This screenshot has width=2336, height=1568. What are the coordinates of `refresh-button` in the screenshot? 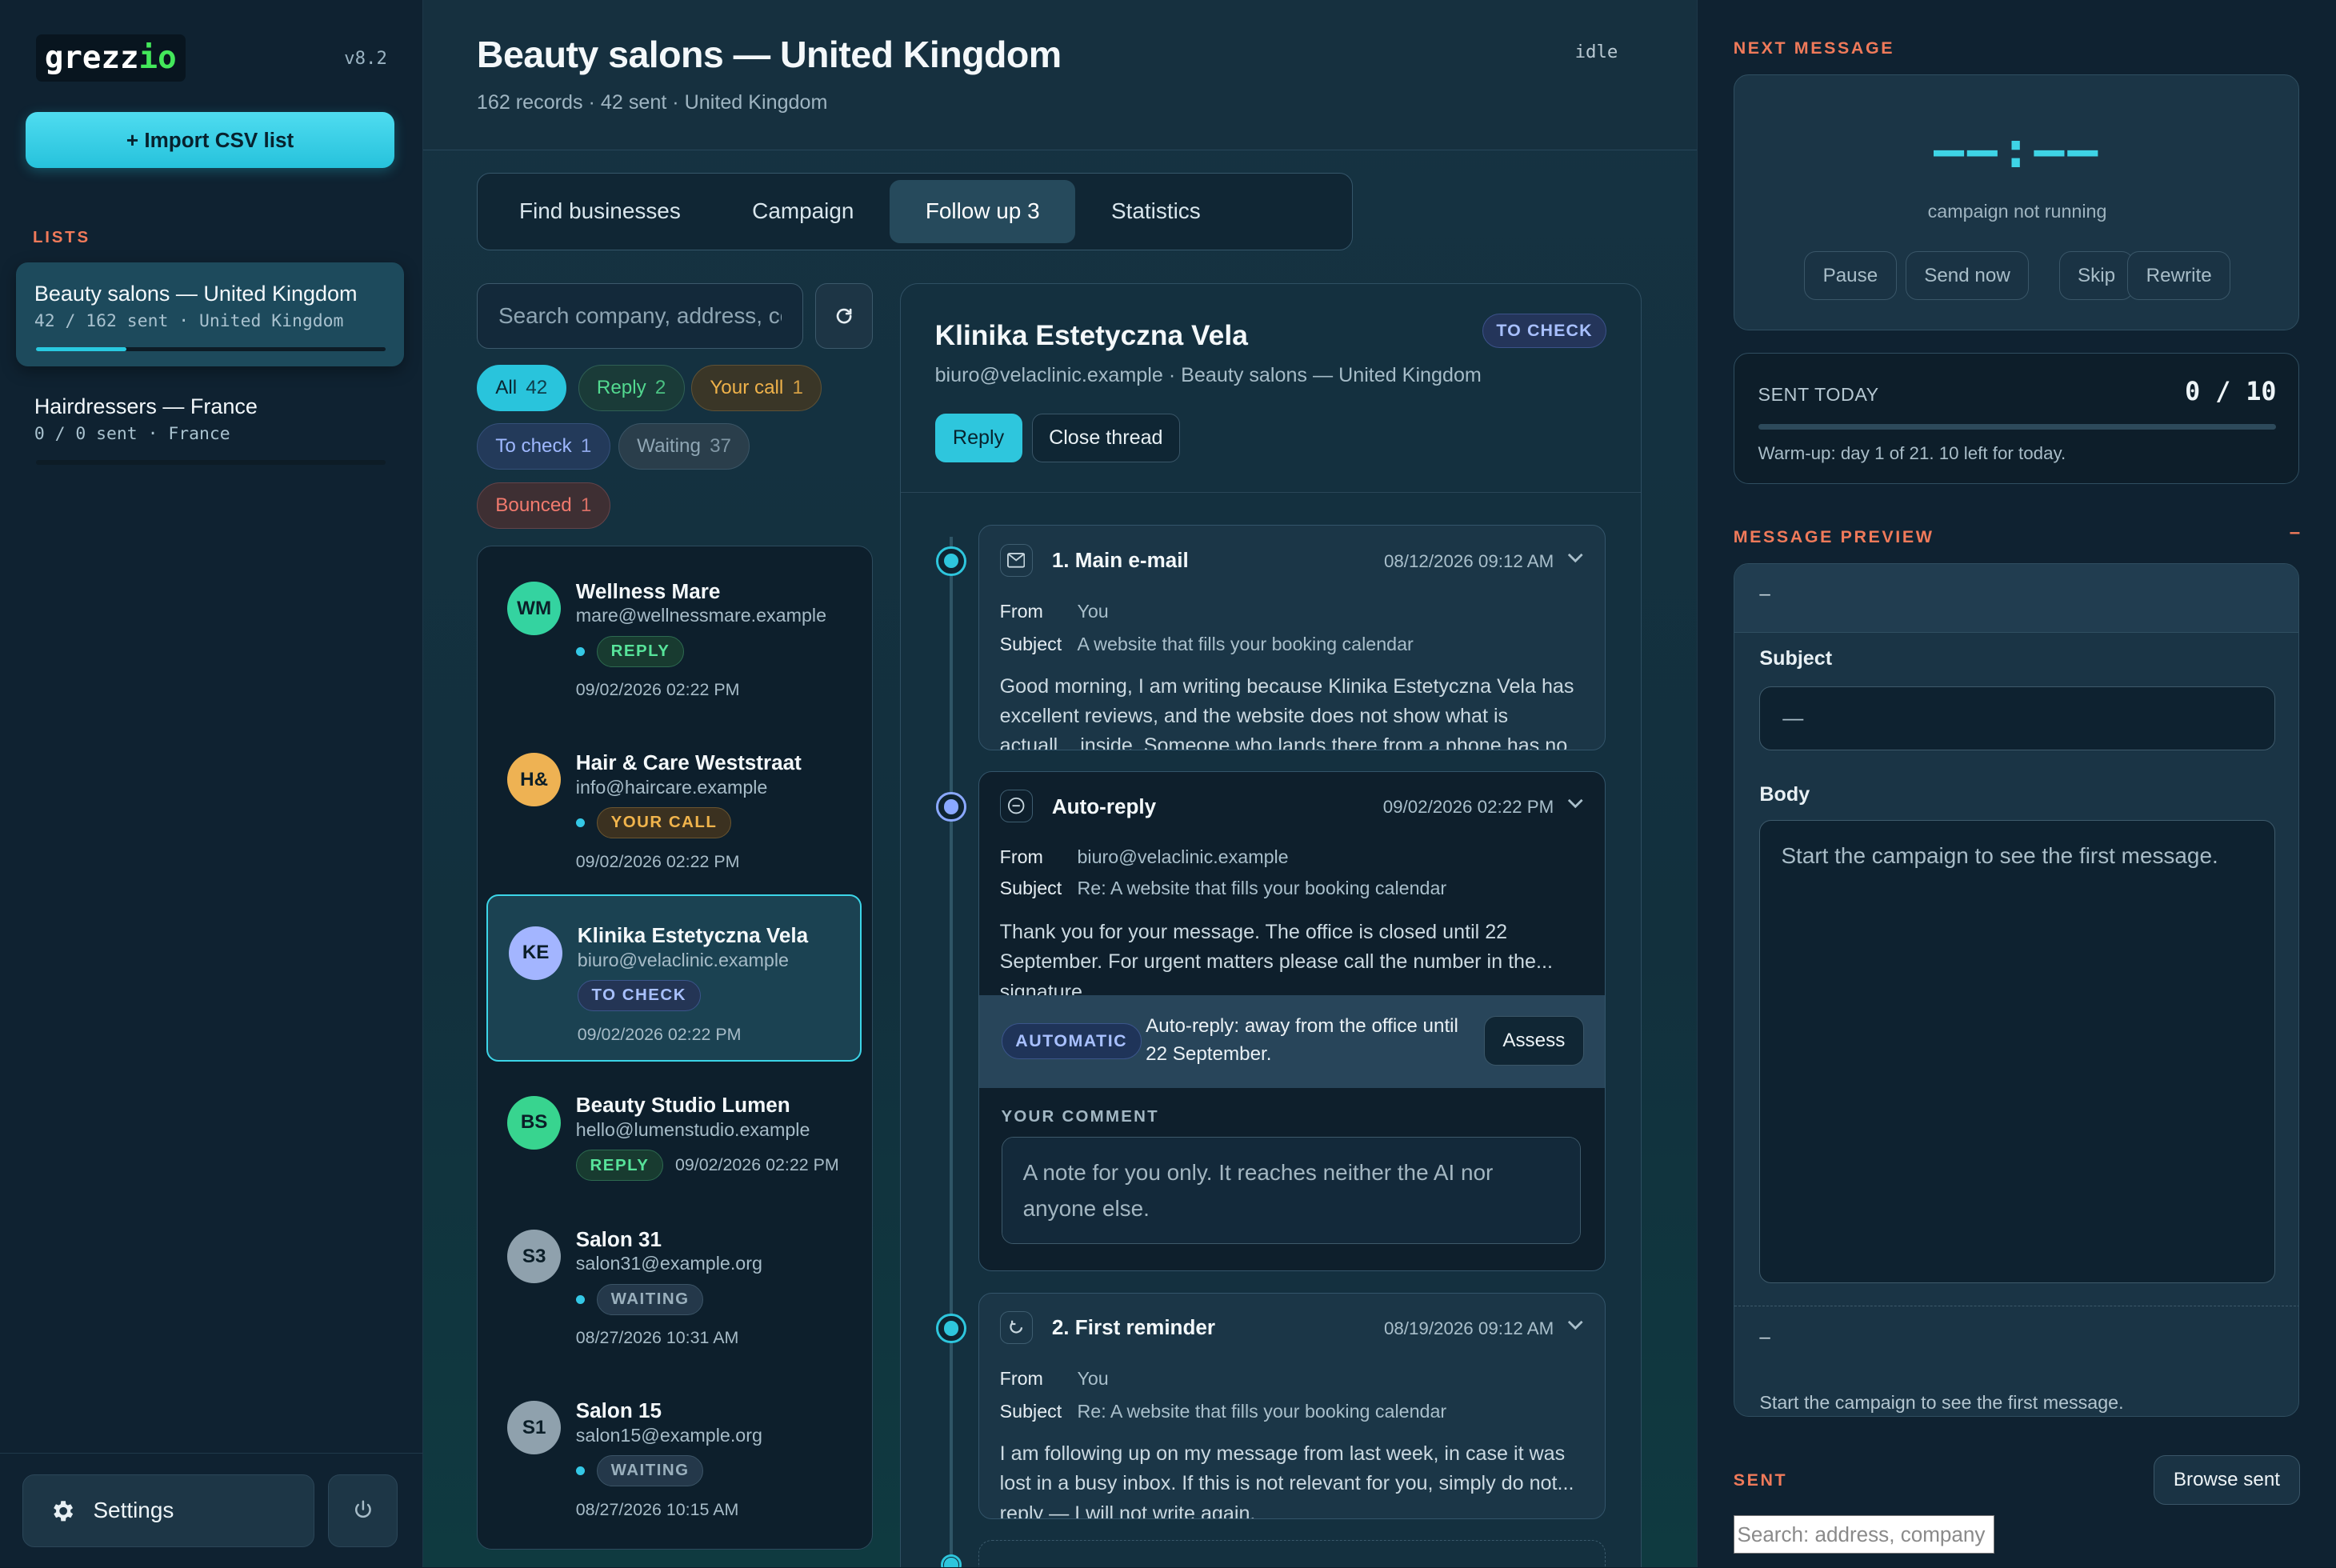 It's located at (844, 315).